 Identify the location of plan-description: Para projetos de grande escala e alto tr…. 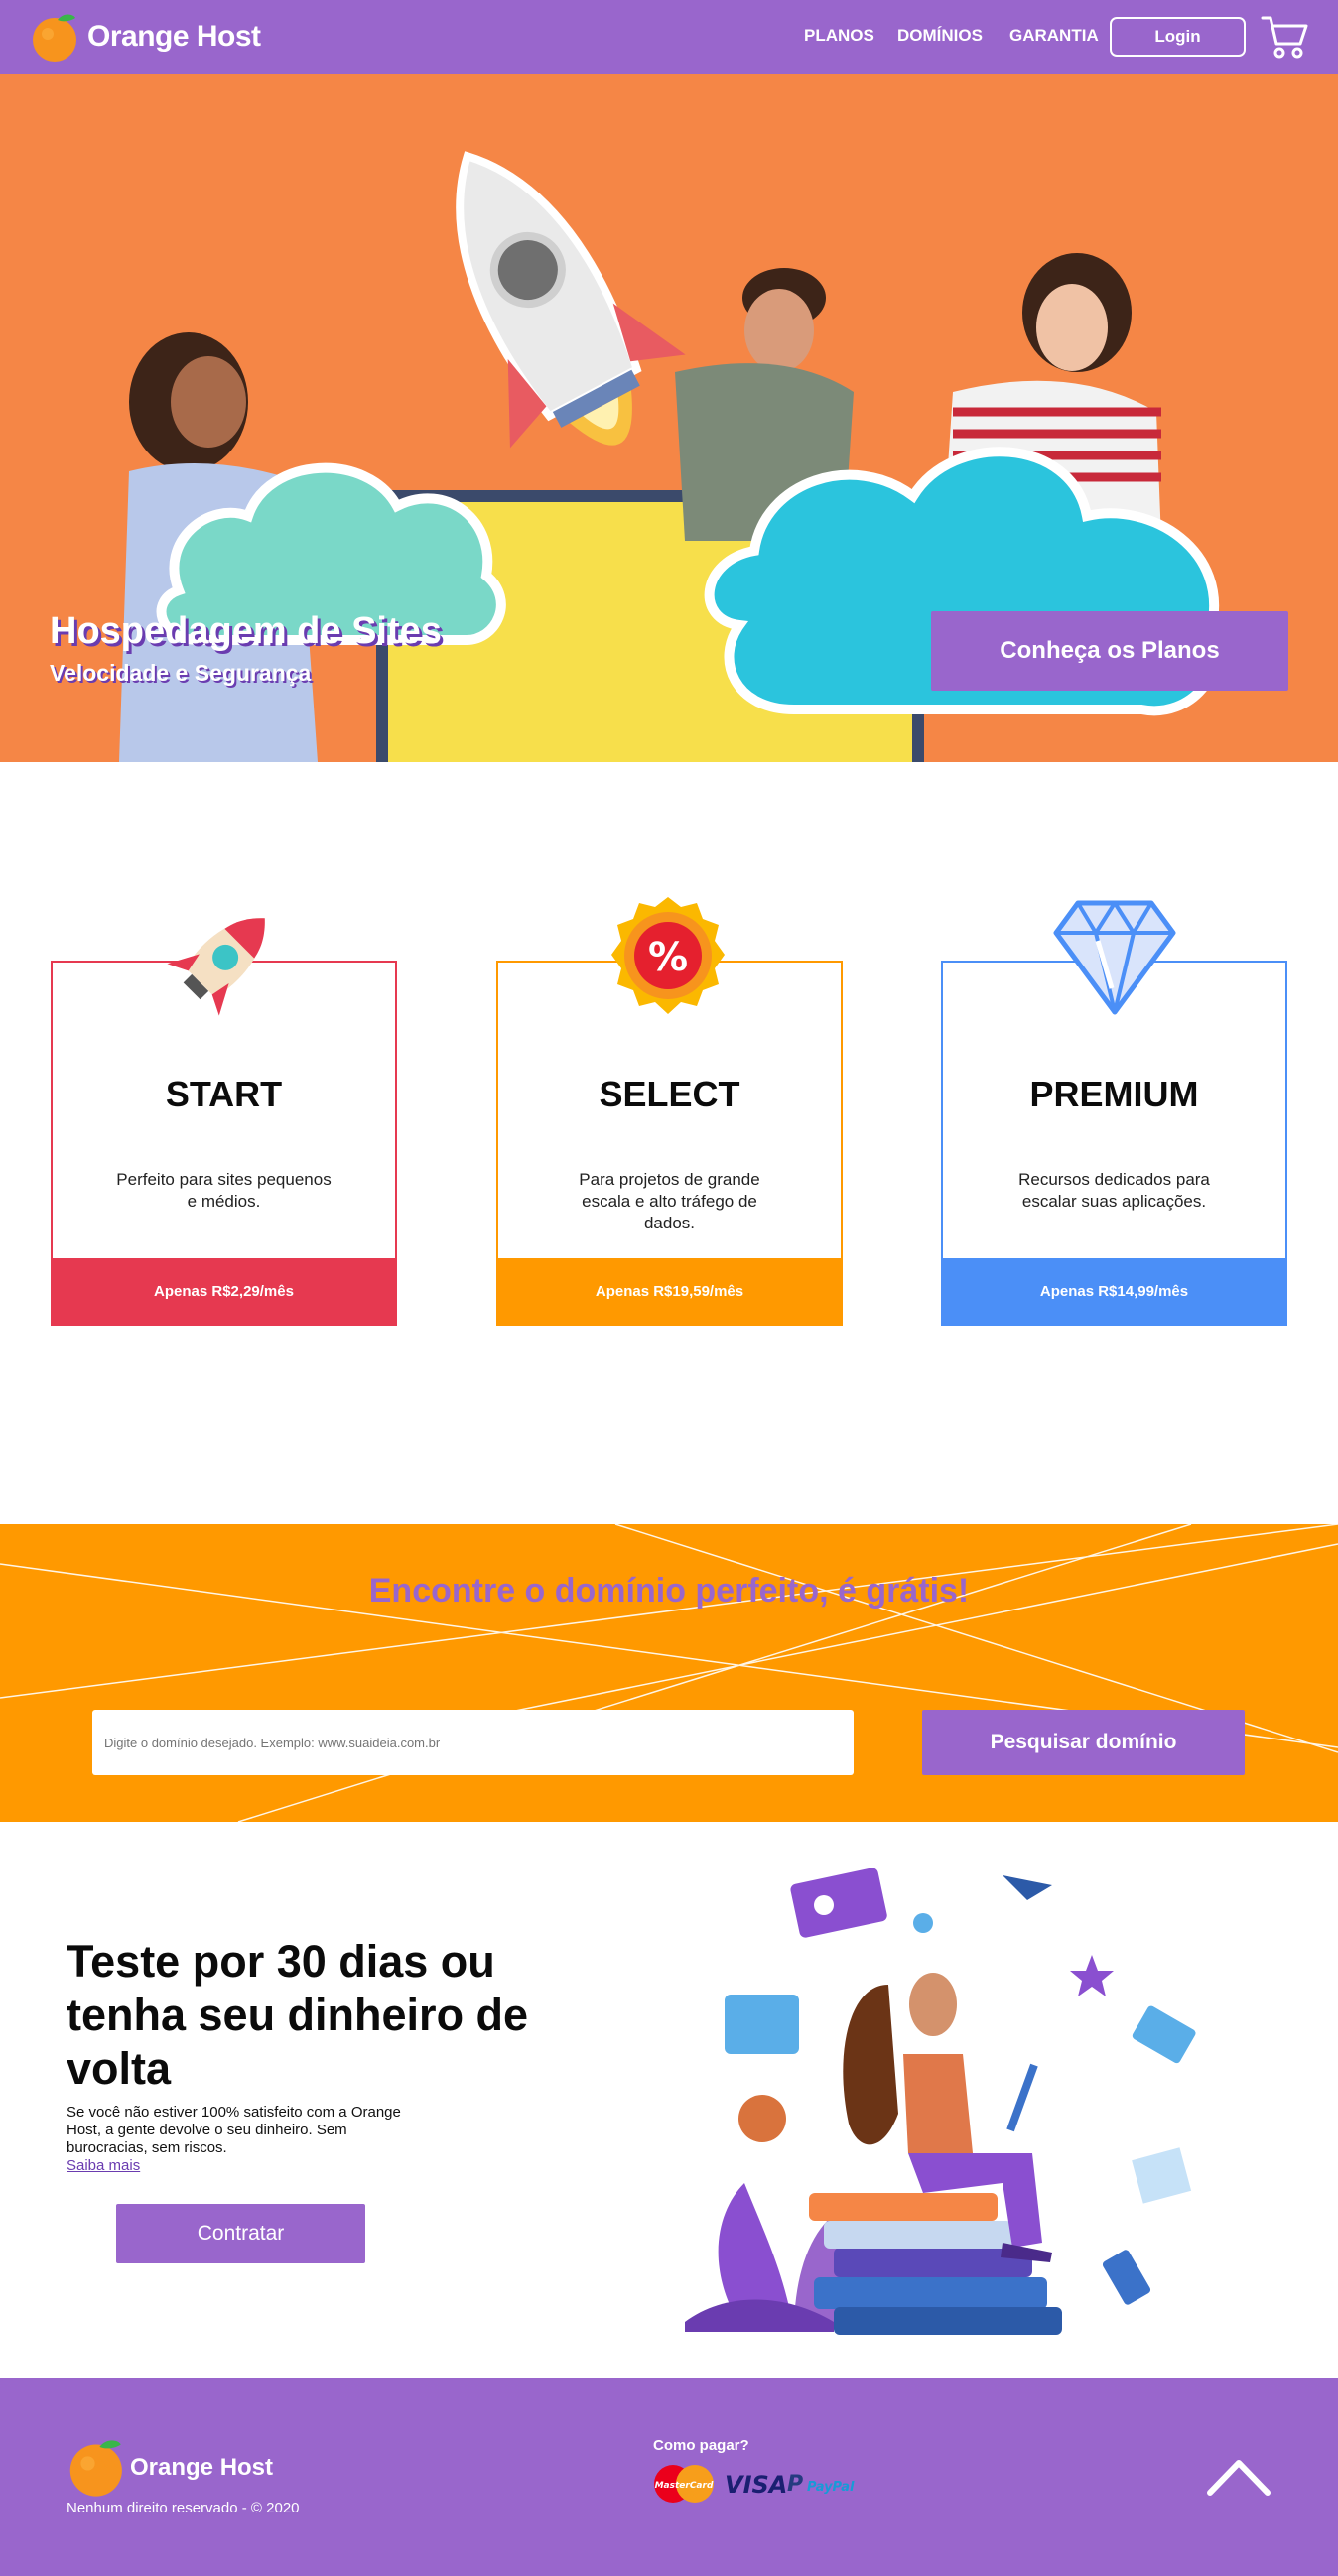
(669, 1201).